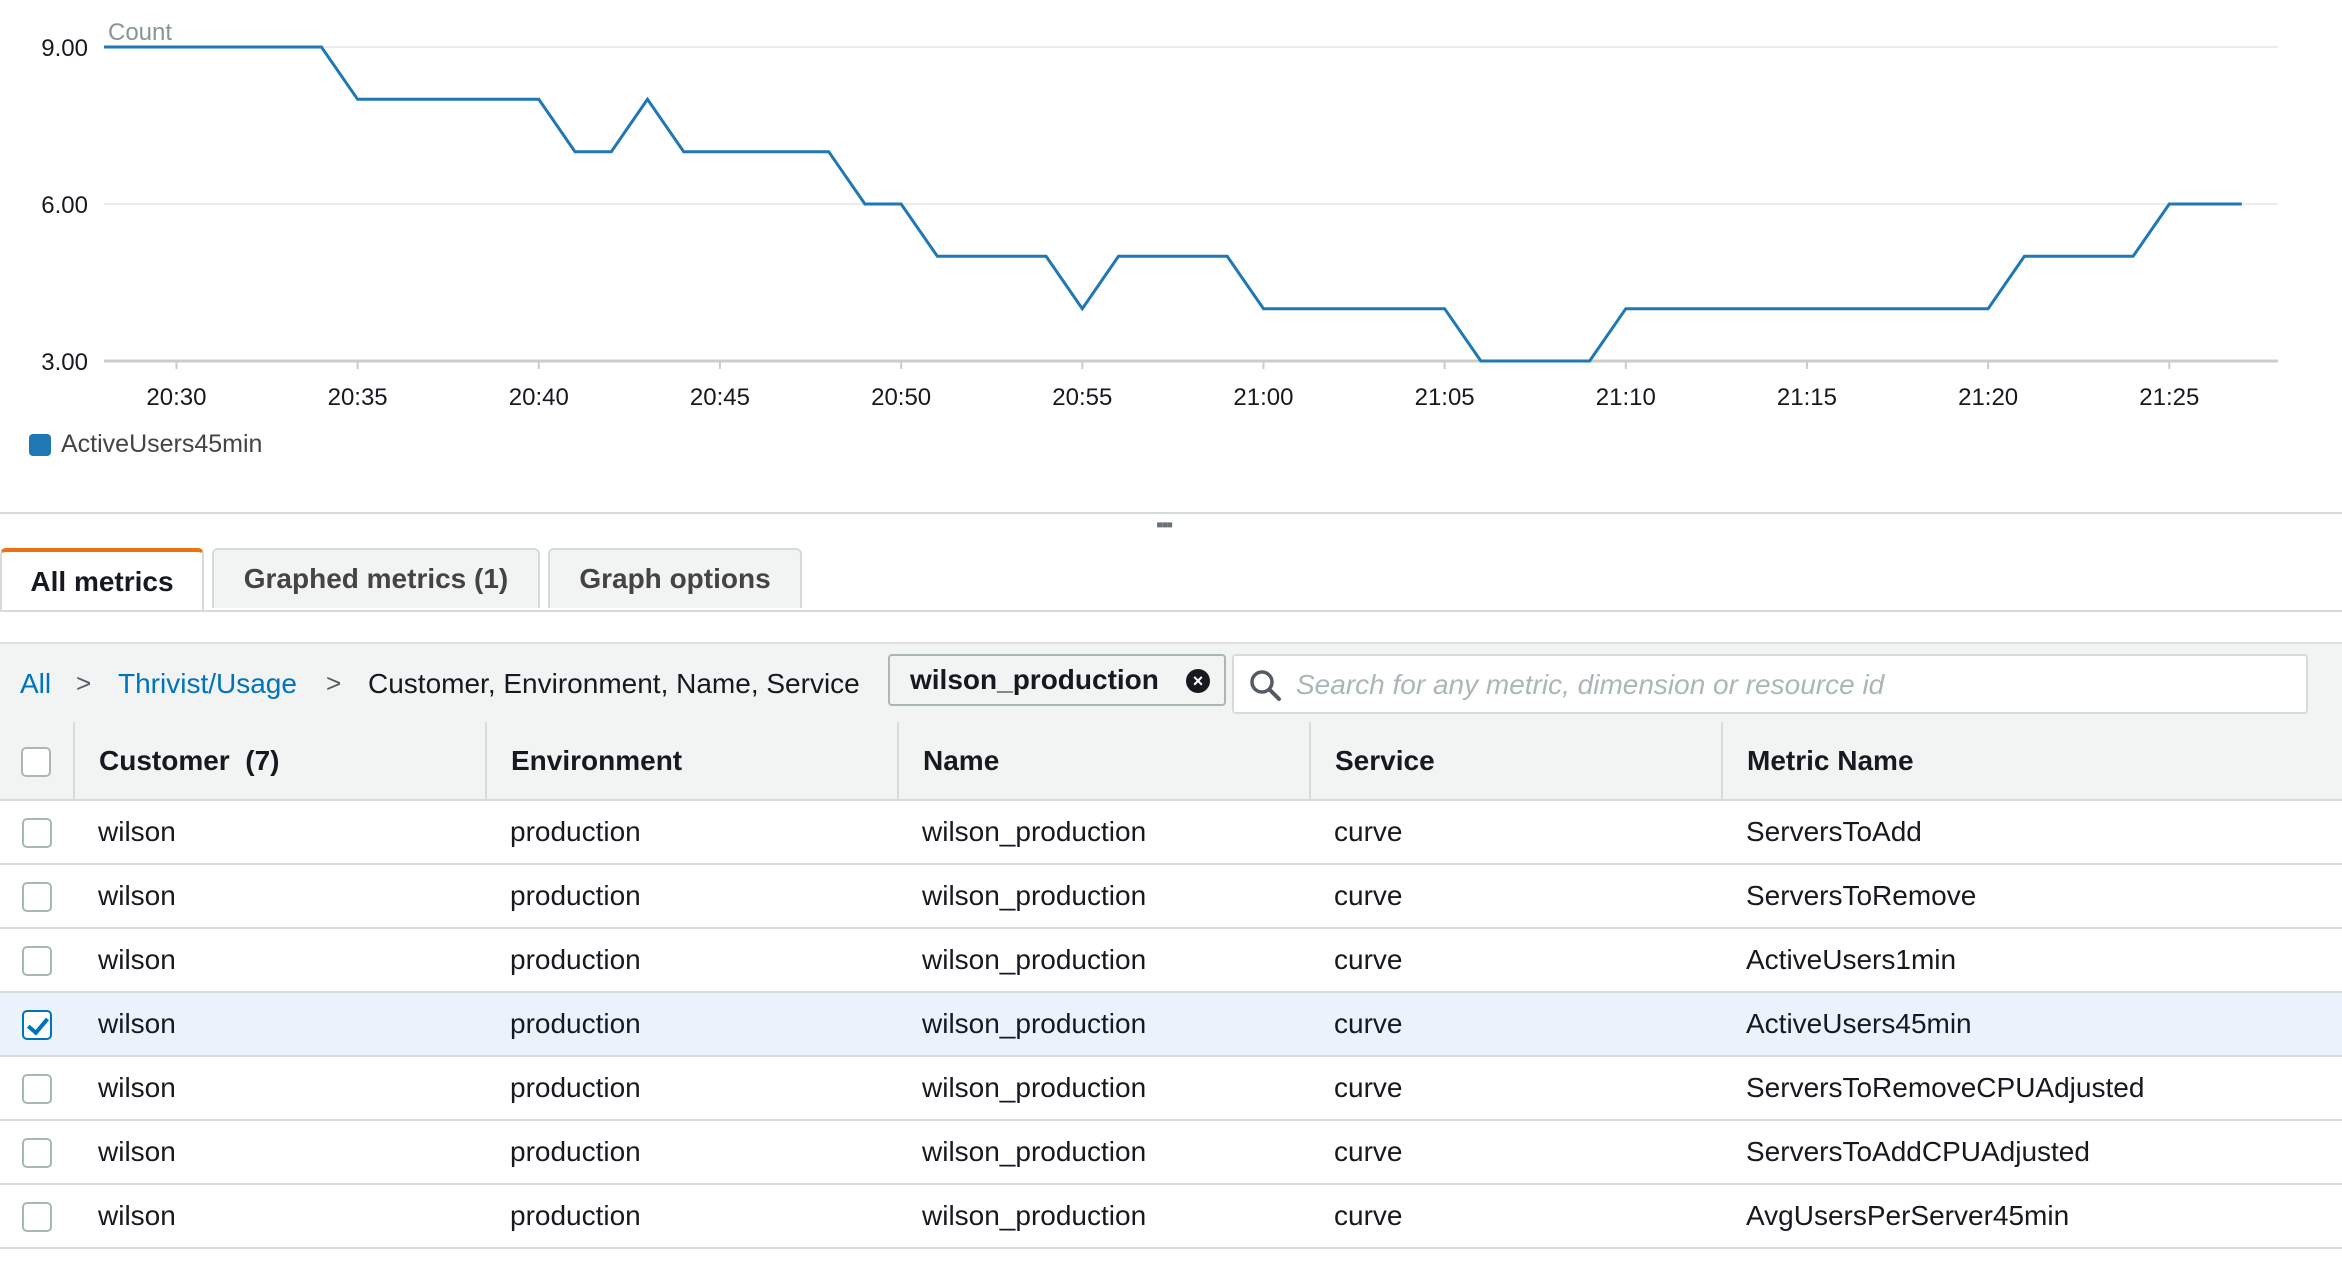  Describe the element at coordinates (162, 444) in the screenshot. I see `legend-label: ActiveUsers45min` at that location.